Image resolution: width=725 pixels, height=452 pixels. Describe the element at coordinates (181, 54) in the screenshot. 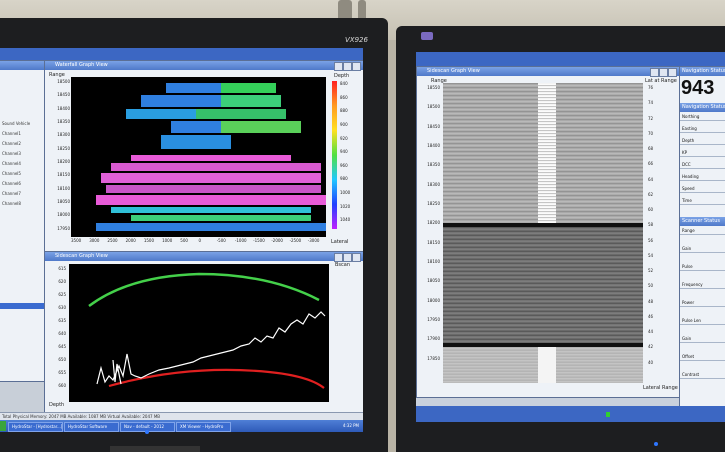

I see `desktop-top-strip` at that location.